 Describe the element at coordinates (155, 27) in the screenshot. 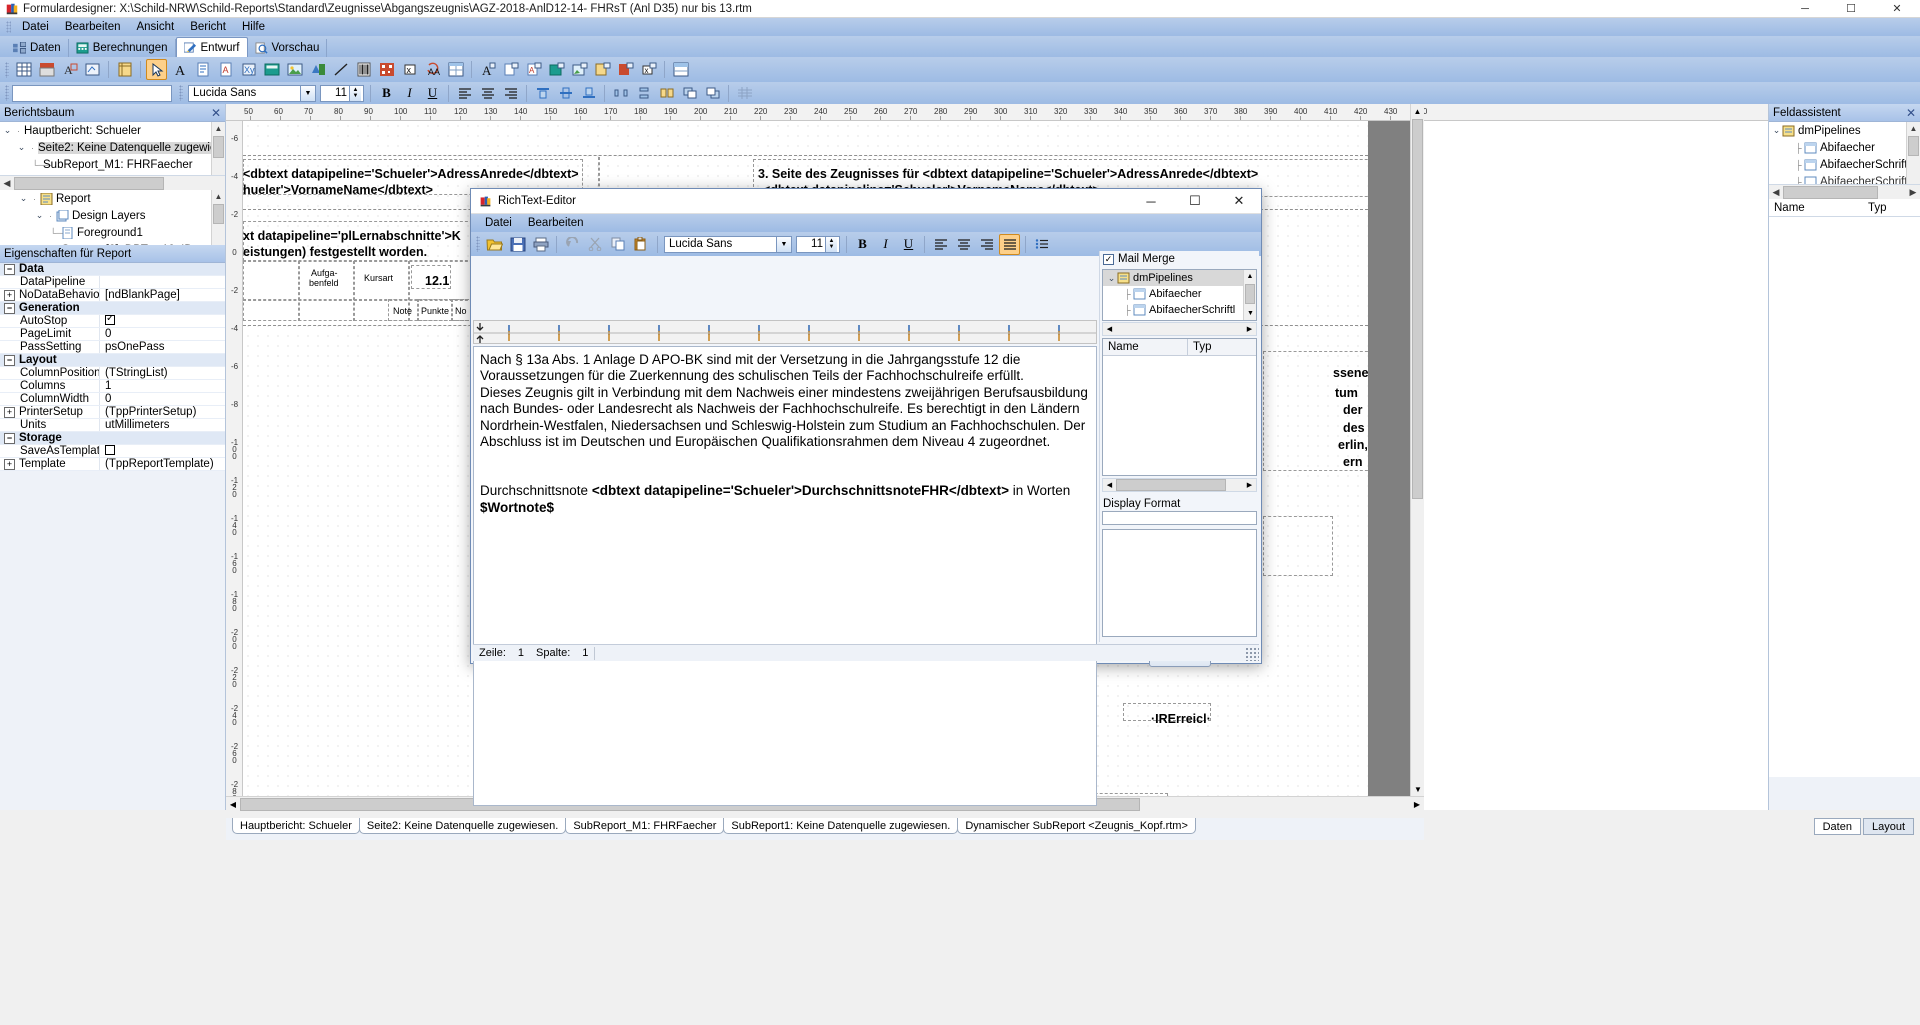

I see `menu-ansicht: Ansicht` at that location.